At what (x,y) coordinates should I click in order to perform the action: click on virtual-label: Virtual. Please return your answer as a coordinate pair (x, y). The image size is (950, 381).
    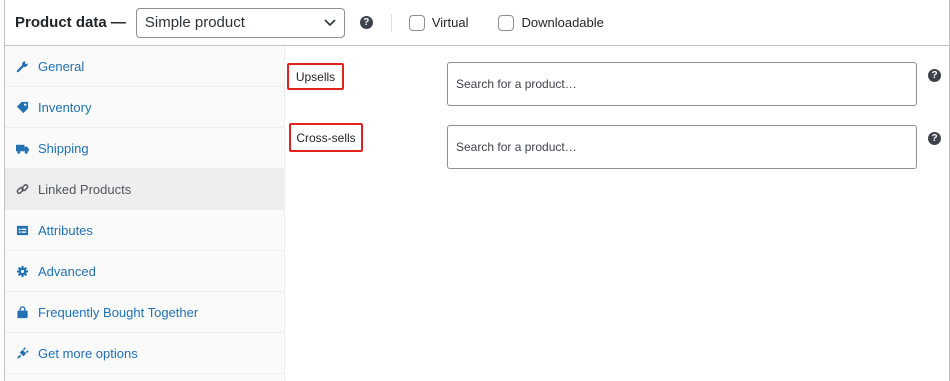
    Looking at the image, I should click on (450, 22).